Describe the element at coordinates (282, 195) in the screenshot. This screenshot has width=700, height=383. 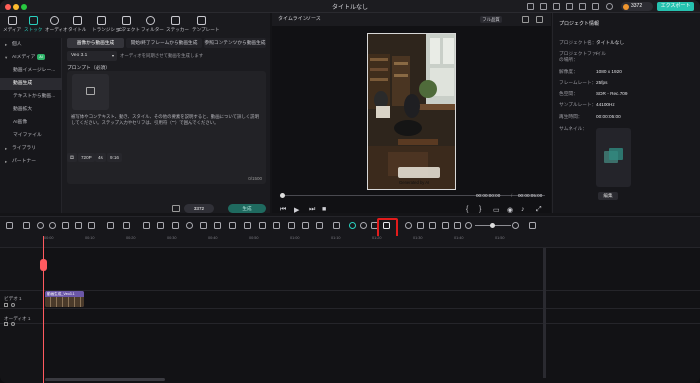
I see `playback-progress-handle` at that location.